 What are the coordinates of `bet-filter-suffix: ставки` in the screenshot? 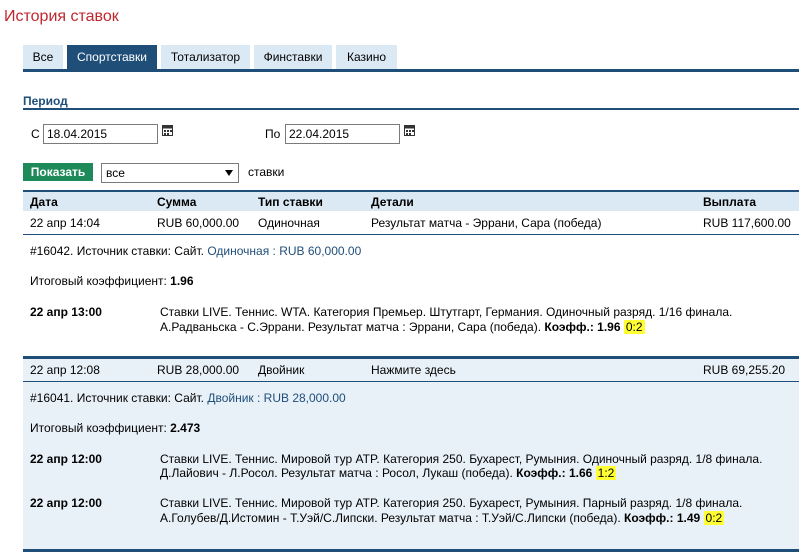 It's located at (266, 172).